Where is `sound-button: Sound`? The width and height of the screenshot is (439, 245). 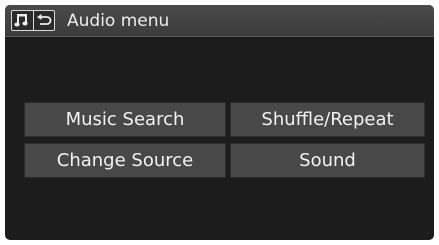 sound-button: Sound is located at coordinates (327, 160).